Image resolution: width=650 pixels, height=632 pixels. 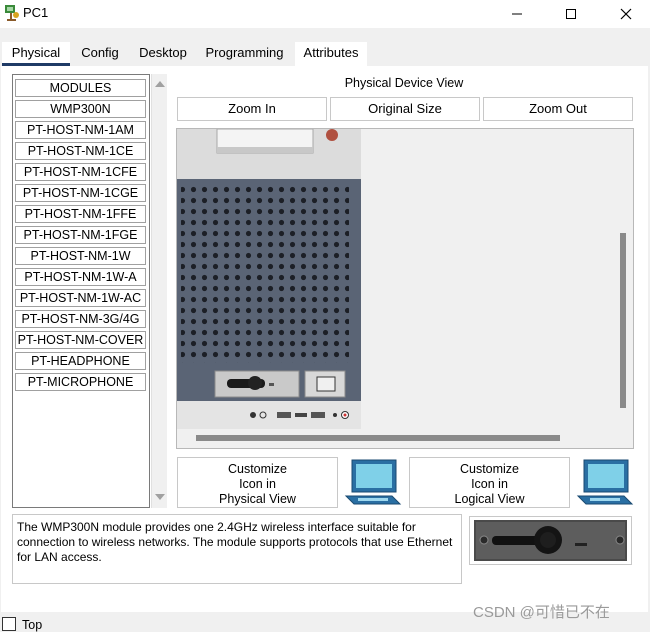 I want to click on close-button, so click(x=626, y=14).